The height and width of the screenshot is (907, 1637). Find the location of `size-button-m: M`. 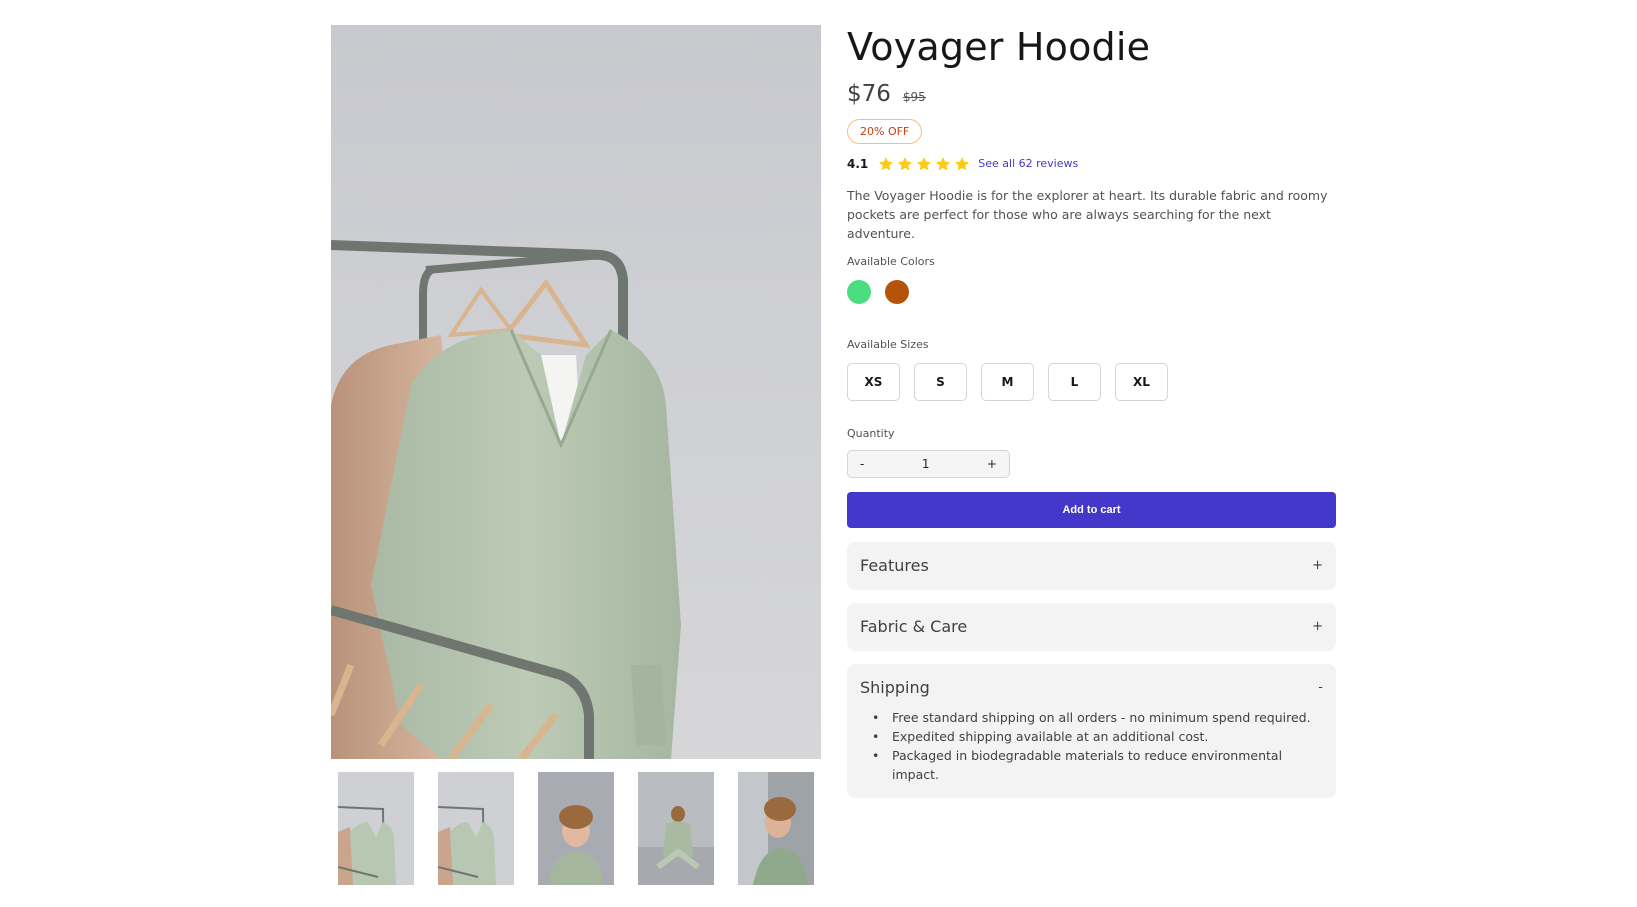

size-button-m: M is located at coordinates (1007, 381).